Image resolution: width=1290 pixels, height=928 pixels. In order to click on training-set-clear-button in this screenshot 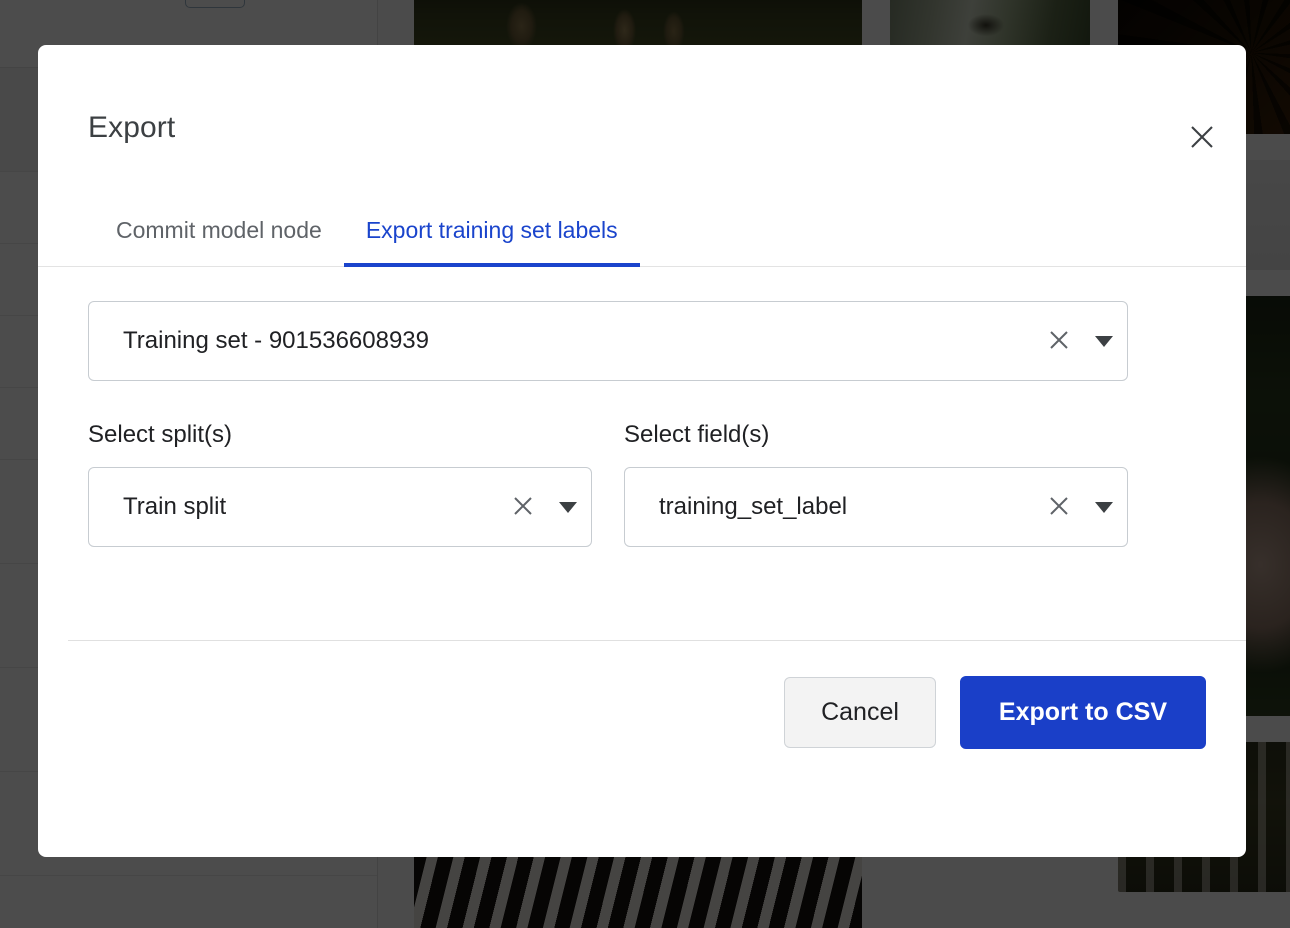, I will do `click(1059, 341)`.